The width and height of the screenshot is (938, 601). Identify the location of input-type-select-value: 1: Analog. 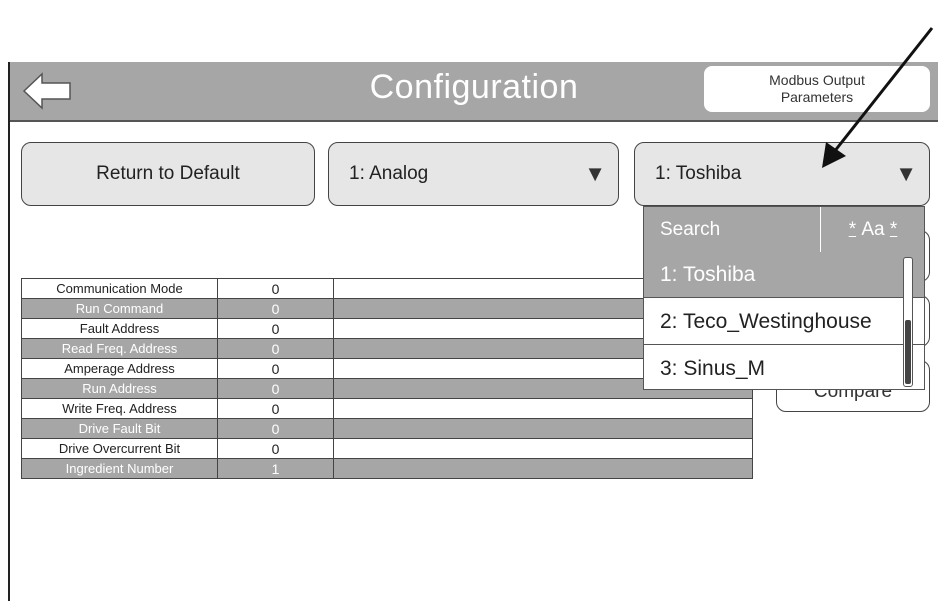
(389, 173).